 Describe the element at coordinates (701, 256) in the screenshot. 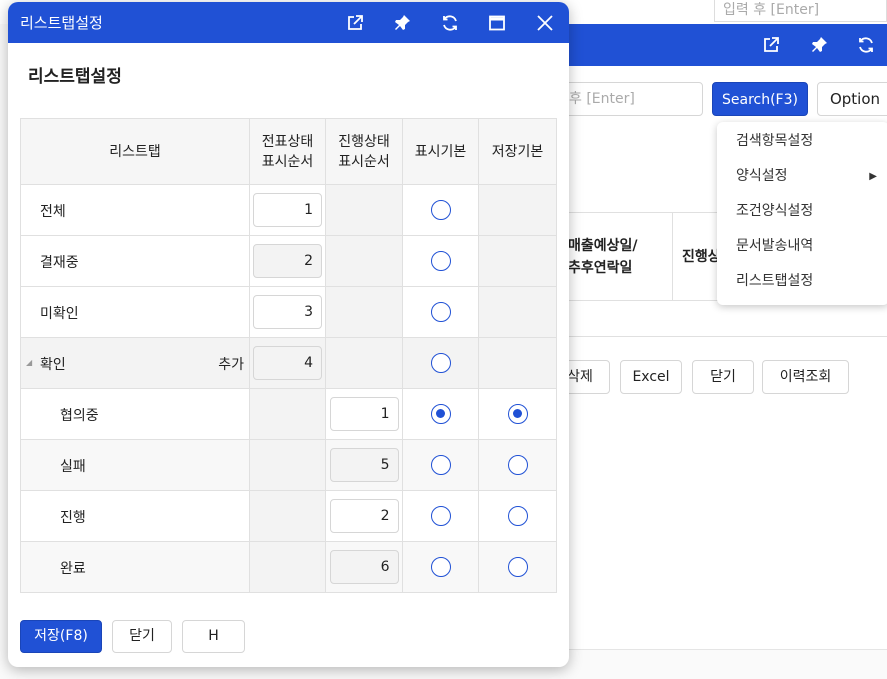

I see `column-header-progress: 진행상` at that location.